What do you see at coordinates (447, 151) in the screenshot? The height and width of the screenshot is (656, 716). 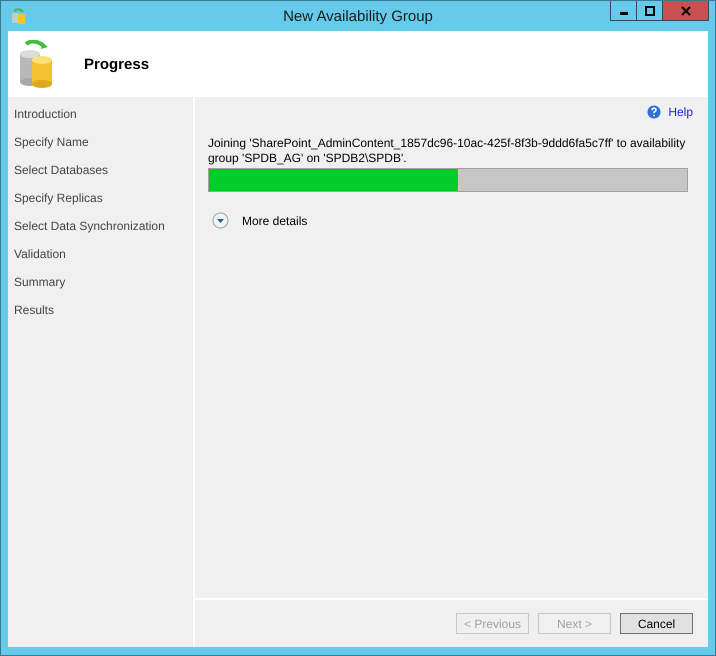 I see `progress-message: Joining 'SharePoint_AdminContent_1857dc96-10ac-425f-8f3b-9ddd6fa5c7ff' to availability group 'SPDB_AG' on 'SPDB2\SPDB'.` at bounding box center [447, 151].